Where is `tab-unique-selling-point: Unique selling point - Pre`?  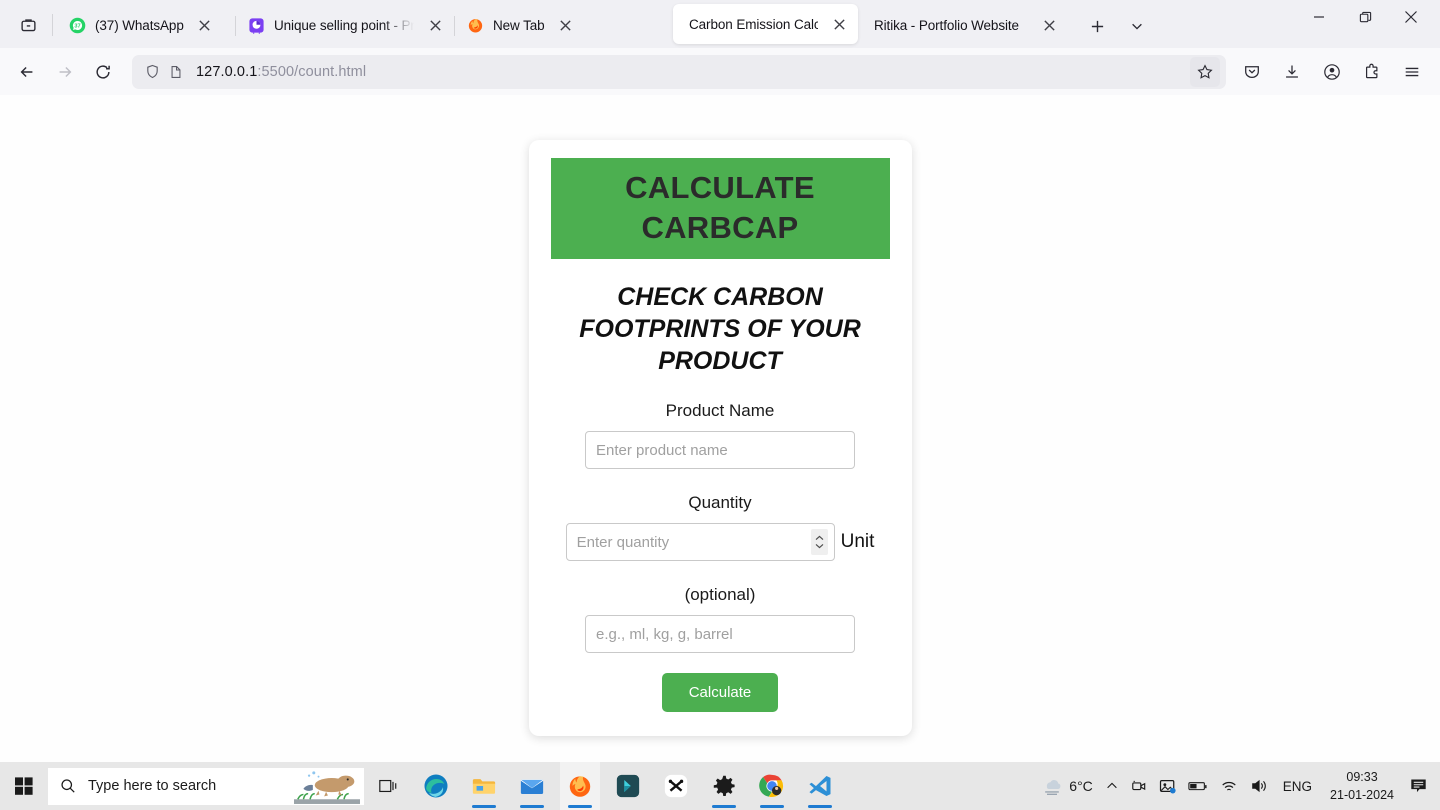
tab-unique-selling-point: Unique selling point - Pre is located at coordinates (345, 25).